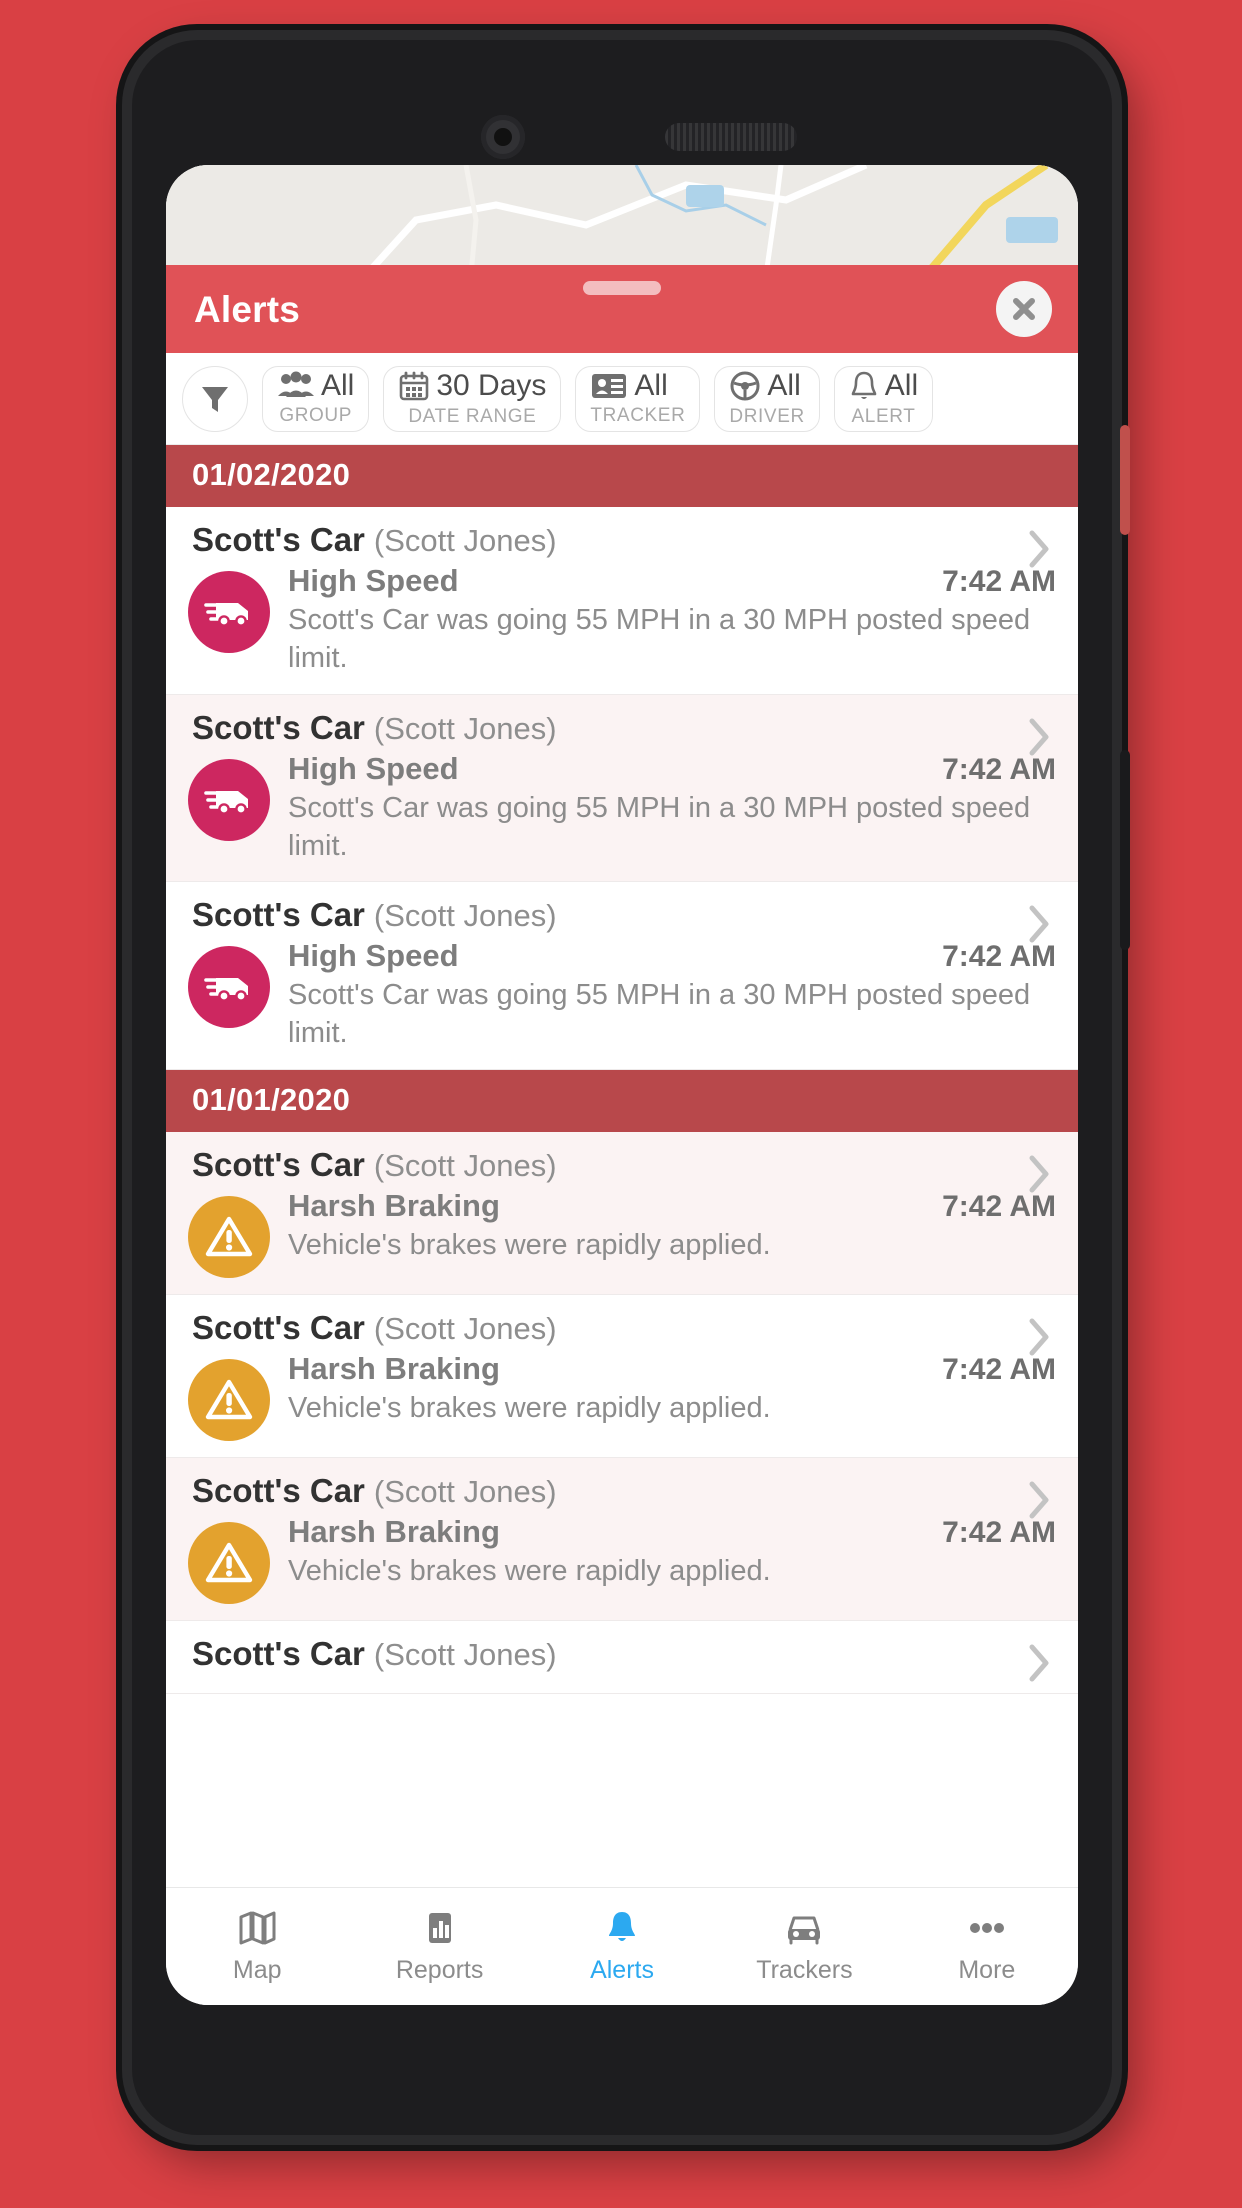 This screenshot has height=2208, width=1242. What do you see at coordinates (731, 137) in the screenshot?
I see `earpiece-speaker-icon` at bounding box center [731, 137].